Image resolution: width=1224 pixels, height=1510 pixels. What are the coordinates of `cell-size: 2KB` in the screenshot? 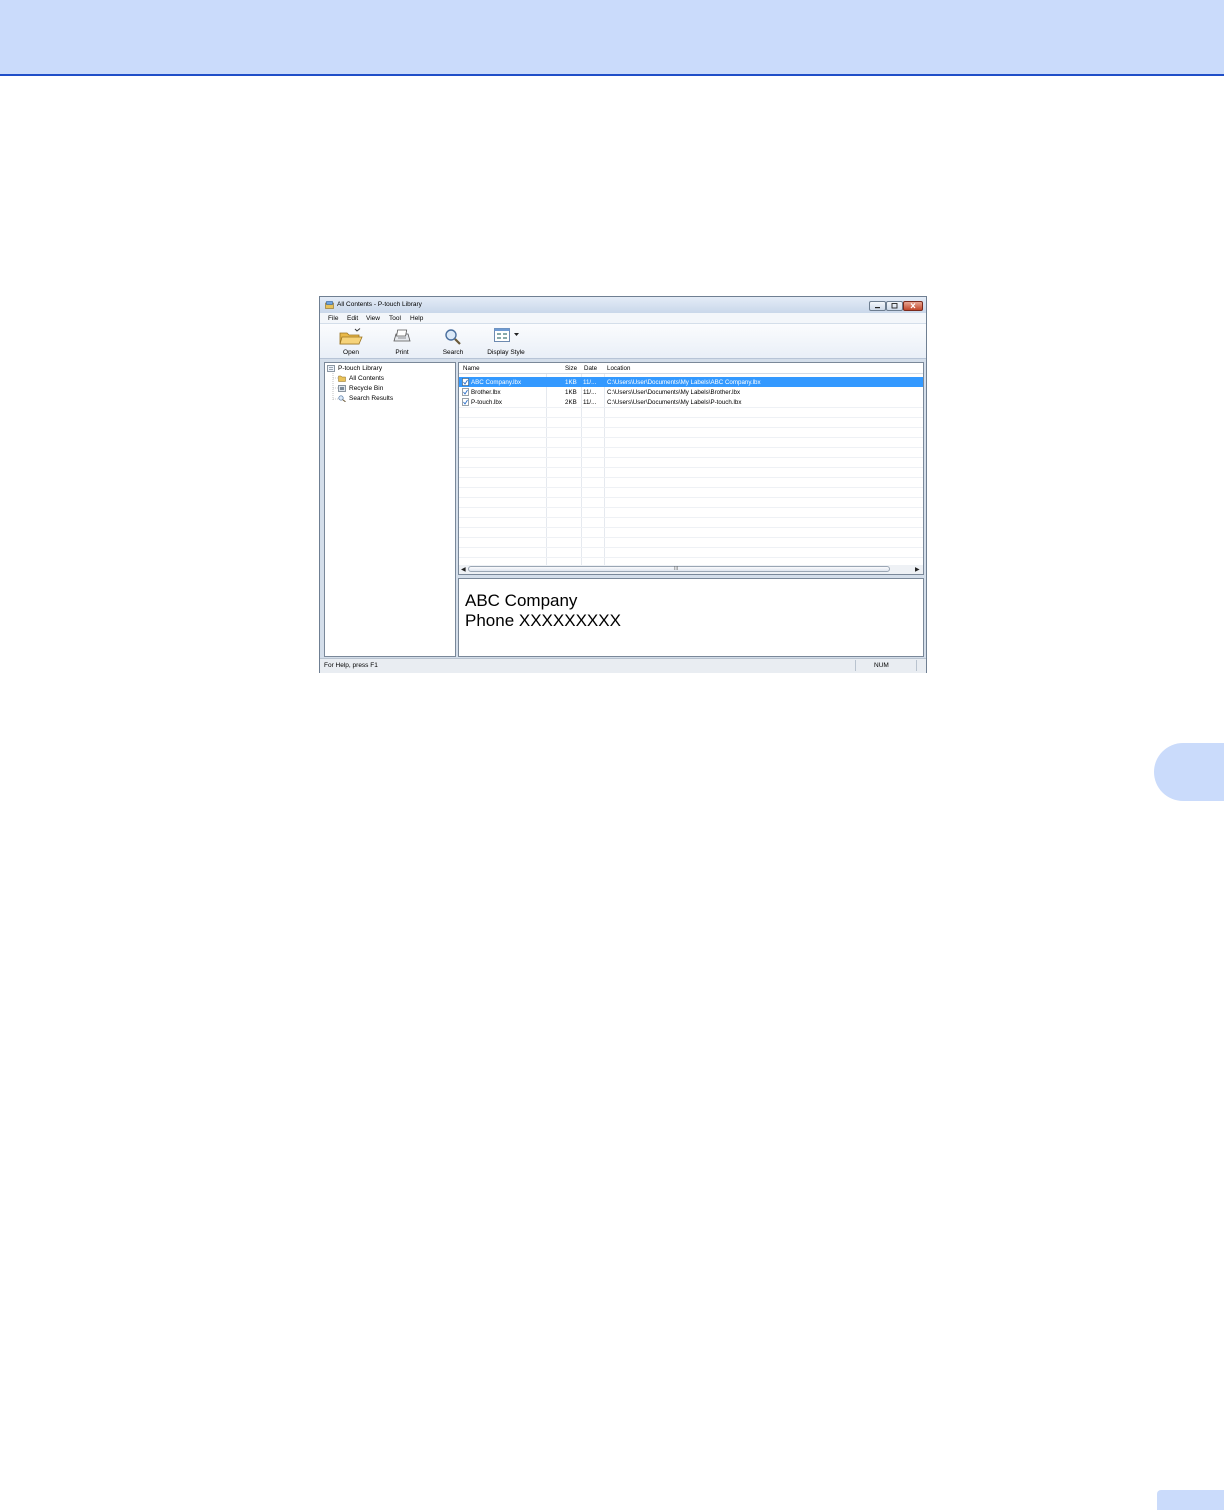 It's located at (571, 402).